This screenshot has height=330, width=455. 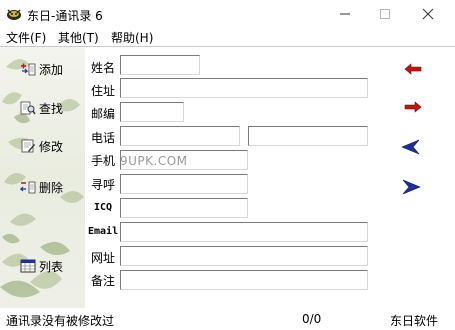 What do you see at coordinates (28, 266) in the screenshot?
I see `list-icon` at bounding box center [28, 266].